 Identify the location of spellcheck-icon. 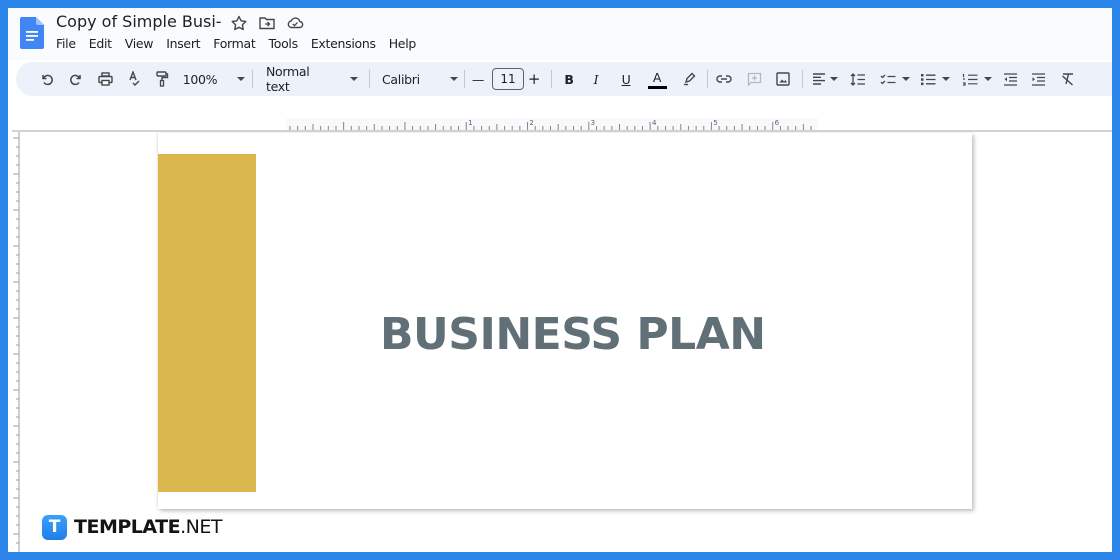
(134, 78).